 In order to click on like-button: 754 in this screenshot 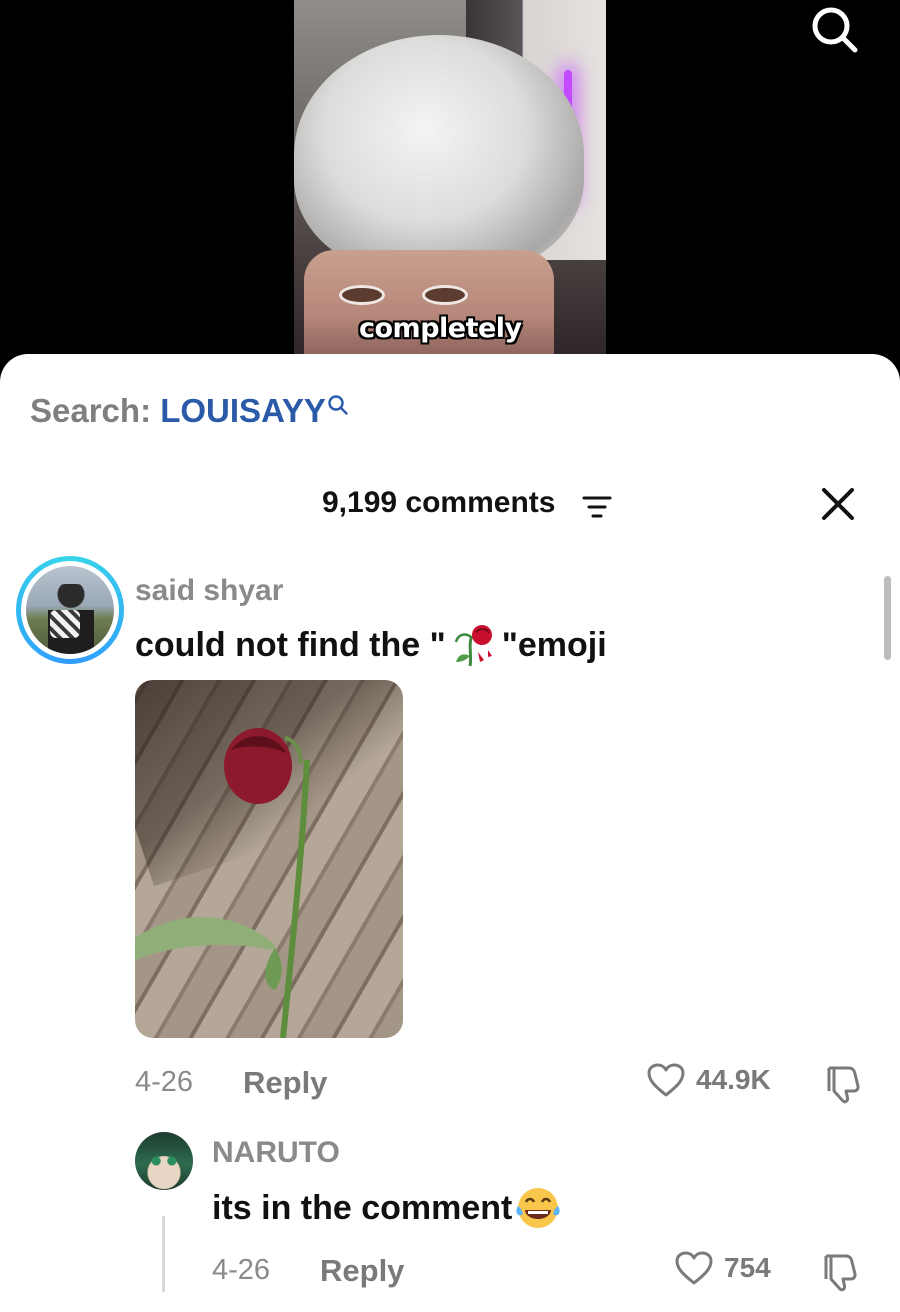, I will do `click(722, 1268)`.